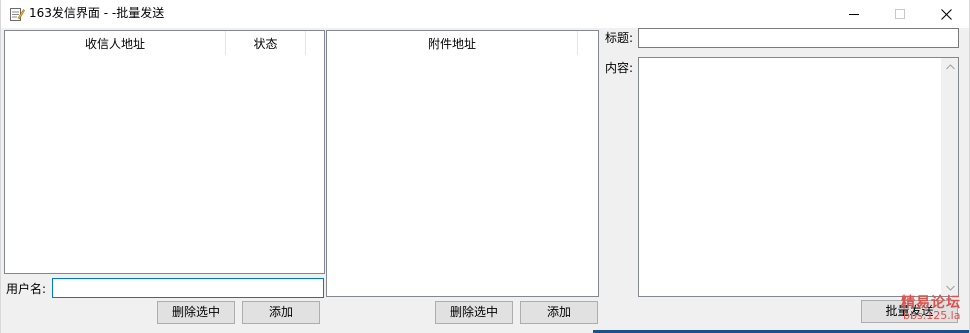  Describe the element at coordinates (949, 177) in the screenshot. I see `content-scrollbar` at that location.